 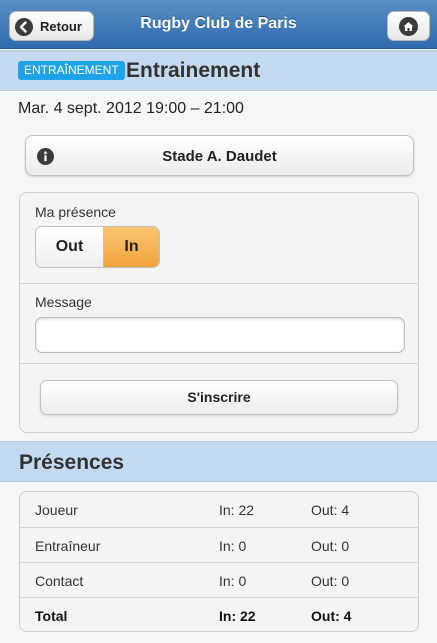 What do you see at coordinates (59, 581) in the screenshot?
I see `row-role: Contact` at bounding box center [59, 581].